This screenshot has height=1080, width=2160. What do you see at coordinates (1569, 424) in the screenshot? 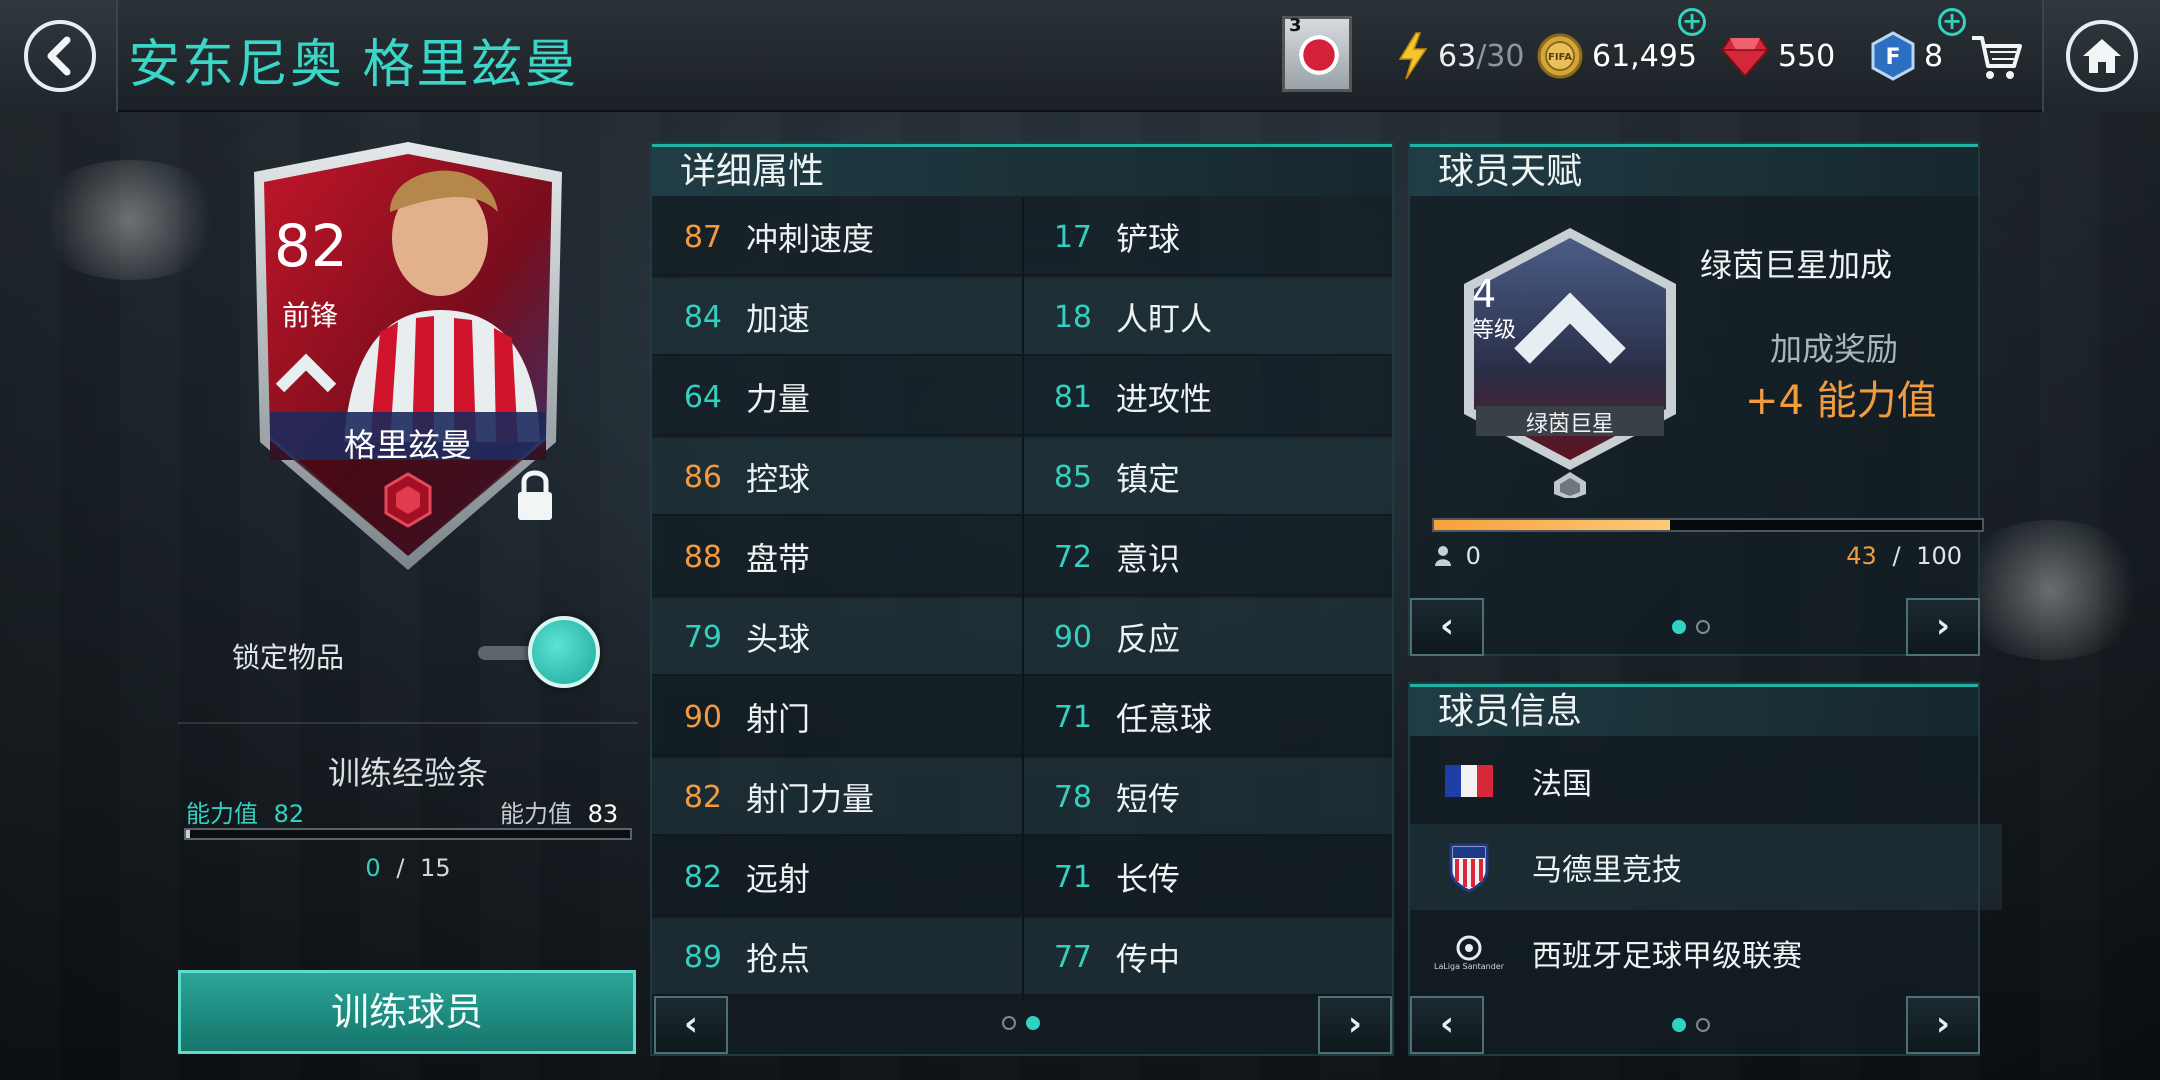
I see `talent-badge-name: 绿茵巨星` at bounding box center [1569, 424].